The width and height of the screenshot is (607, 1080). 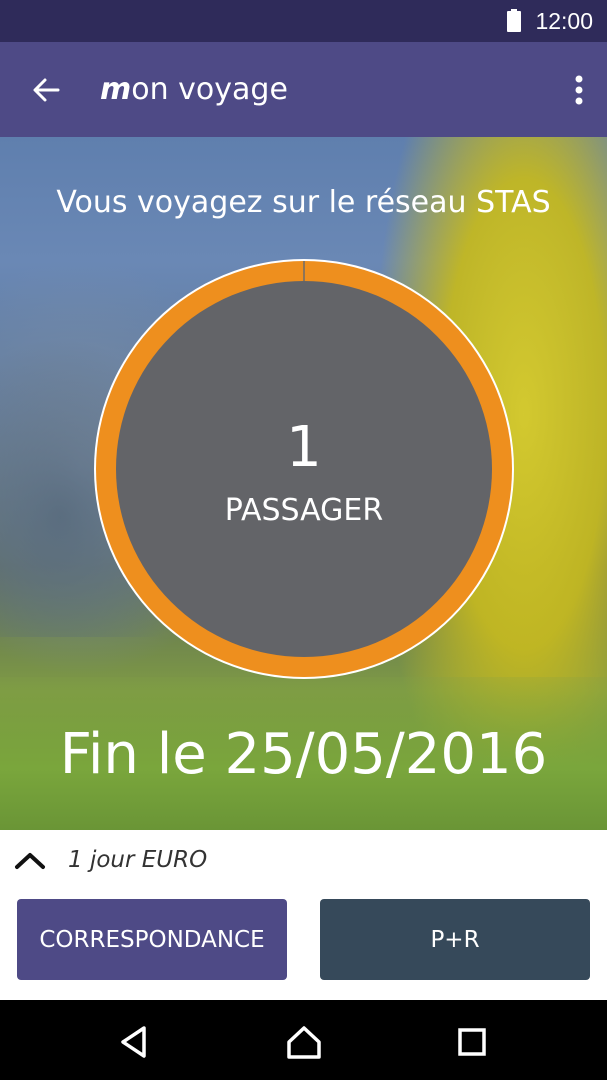 What do you see at coordinates (152, 939) in the screenshot?
I see `correspondance-button: CORRESPONDANCE` at bounding box center [152, 939].